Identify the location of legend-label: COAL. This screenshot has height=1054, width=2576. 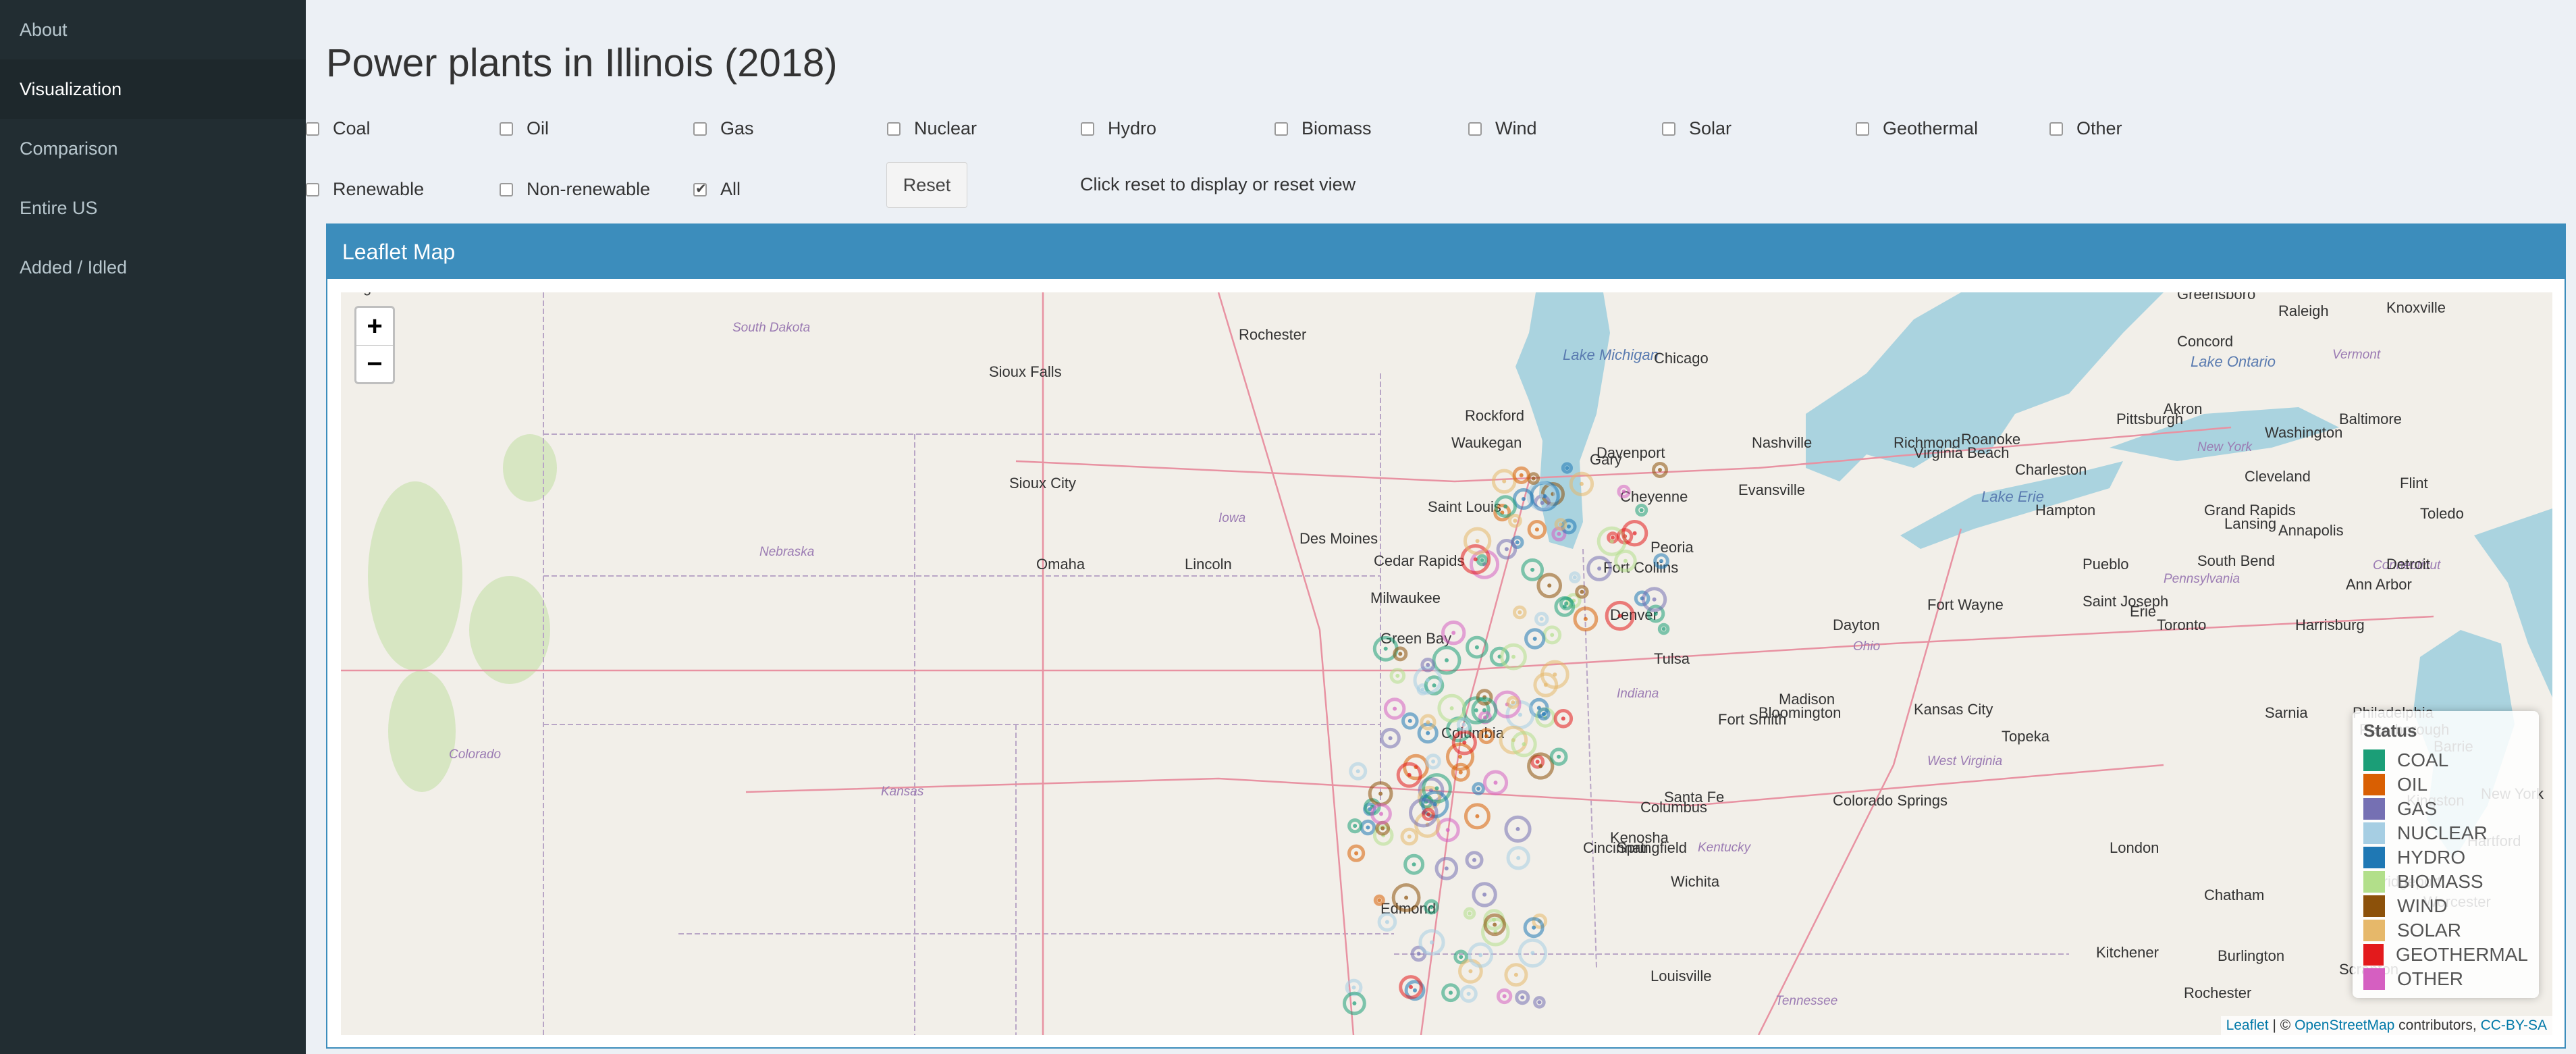
(2423, 759).